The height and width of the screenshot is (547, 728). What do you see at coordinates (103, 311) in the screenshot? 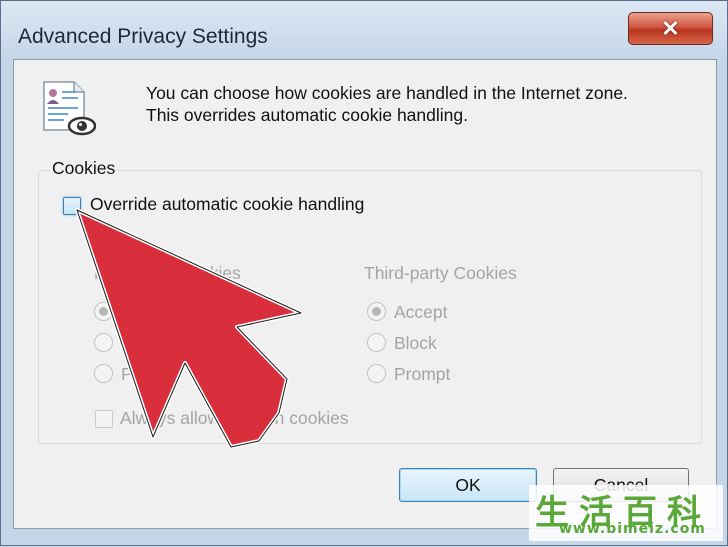
I see `first-party-accept-radio` at bounding box center [103, 311].